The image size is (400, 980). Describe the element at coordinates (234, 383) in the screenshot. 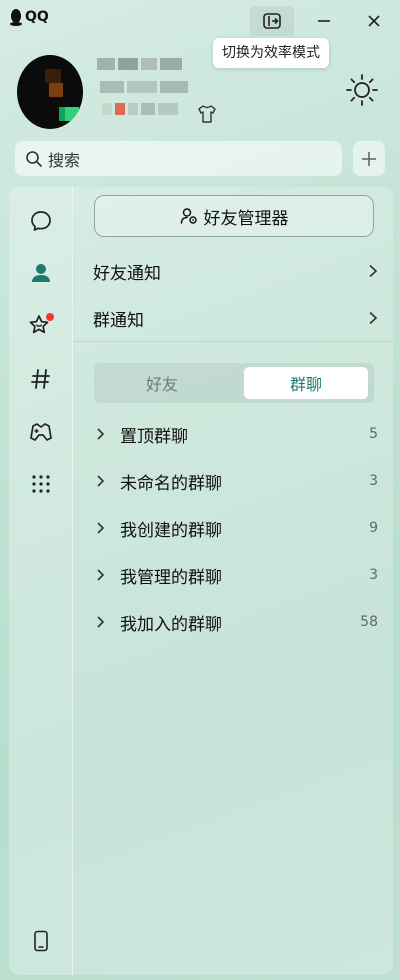

I see `contacts-tab-switcher: 好友 群聊` at that location.